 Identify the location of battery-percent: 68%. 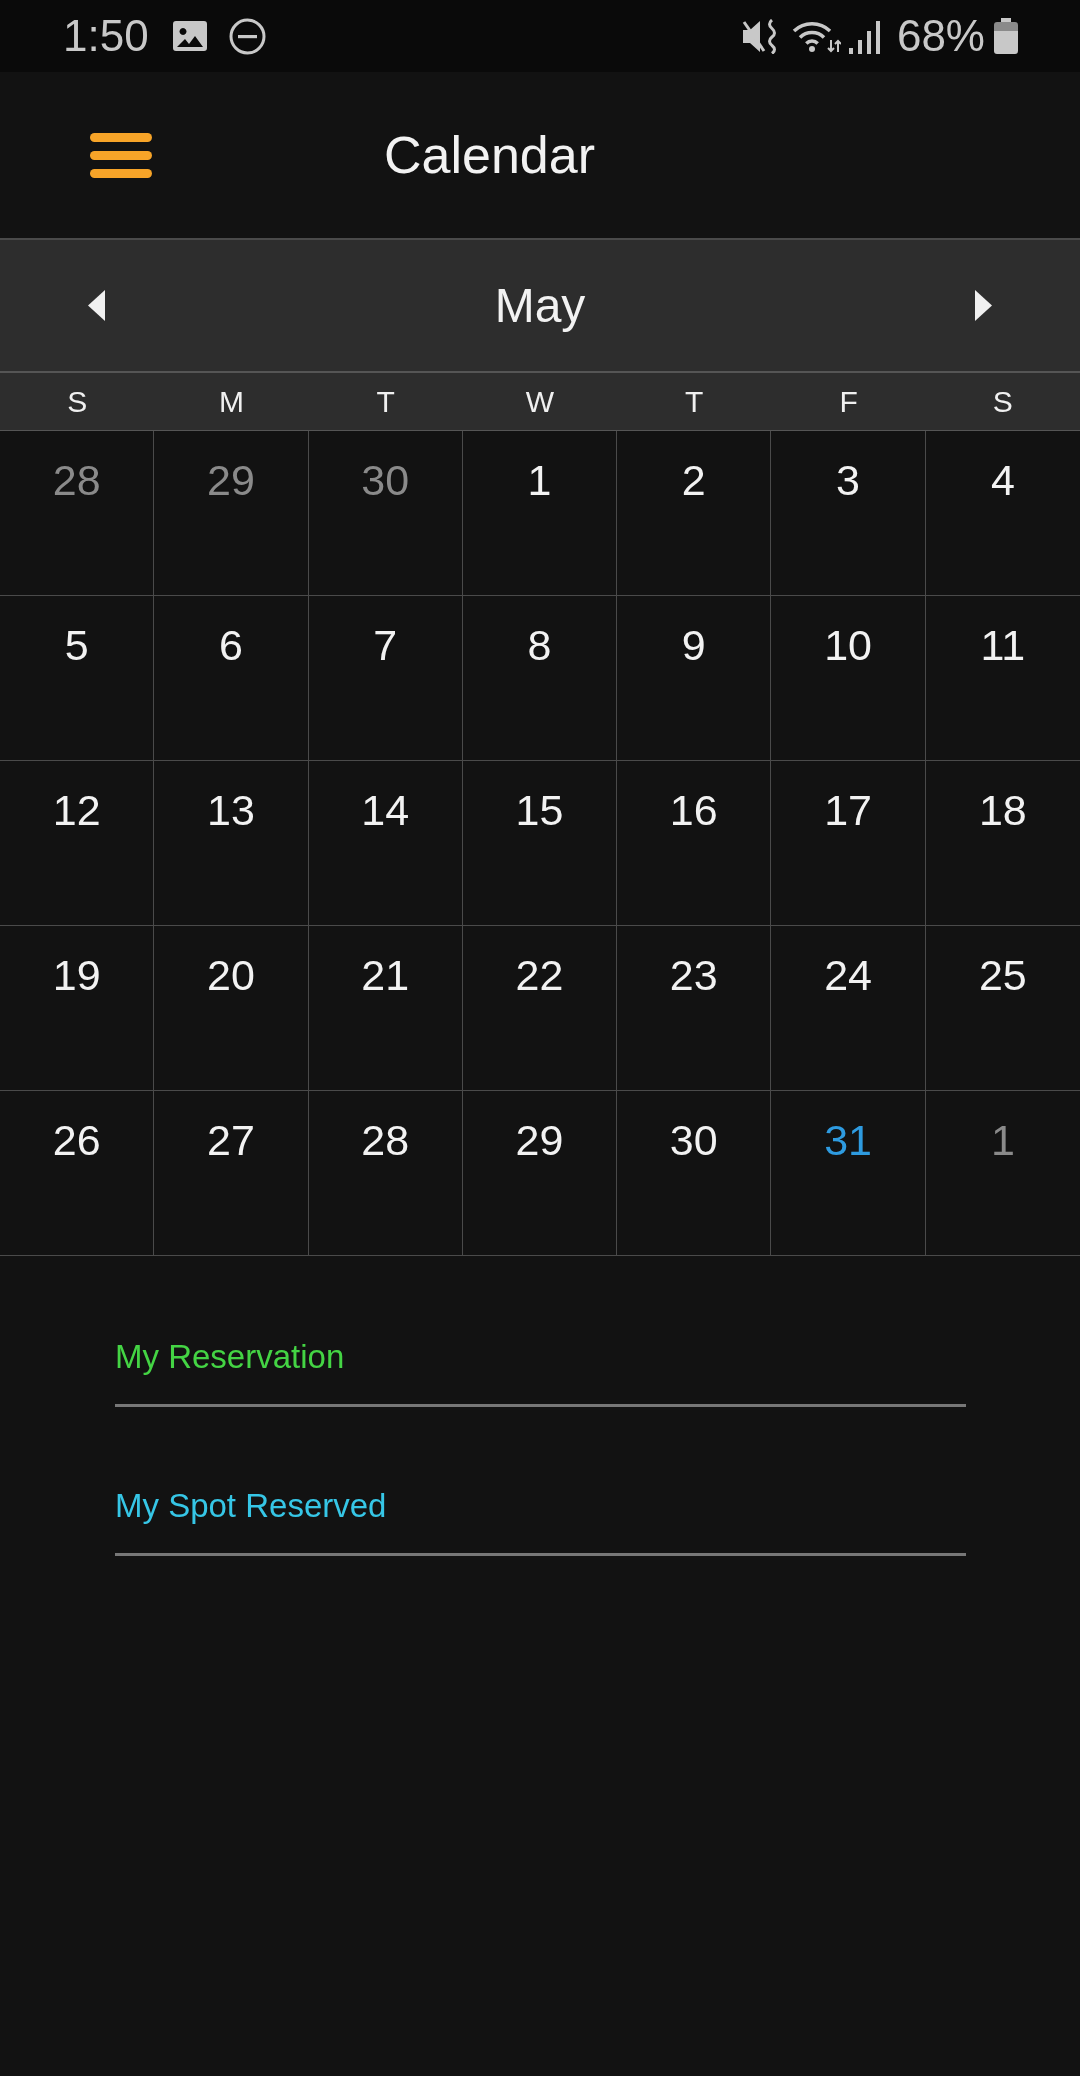
(940, 36).